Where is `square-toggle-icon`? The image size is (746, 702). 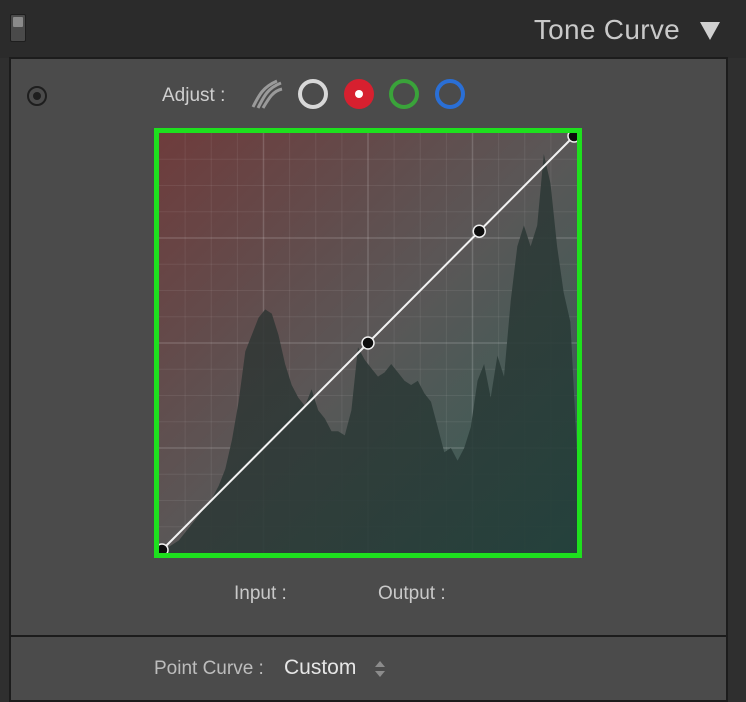
square-toggle-icon is located at coordinates (18, 28).